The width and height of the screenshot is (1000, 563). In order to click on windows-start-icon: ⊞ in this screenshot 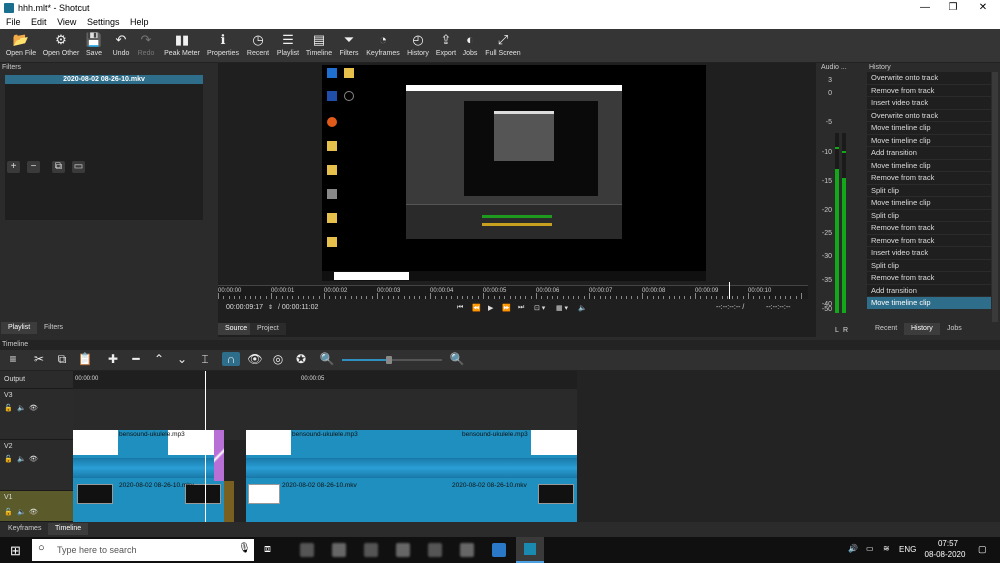, I will do `click(15, 551)`.